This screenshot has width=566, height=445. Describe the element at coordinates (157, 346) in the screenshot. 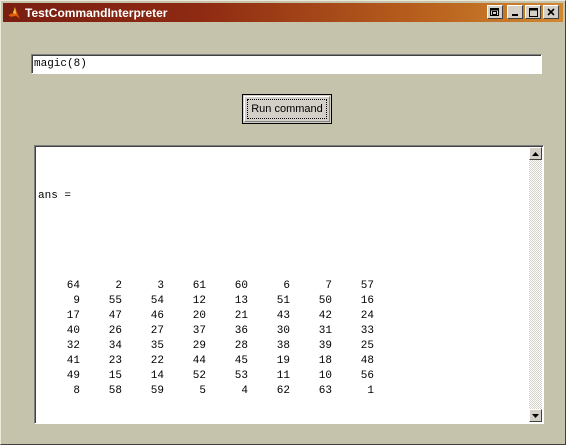

I see `matrix-cell: 35` at that location.